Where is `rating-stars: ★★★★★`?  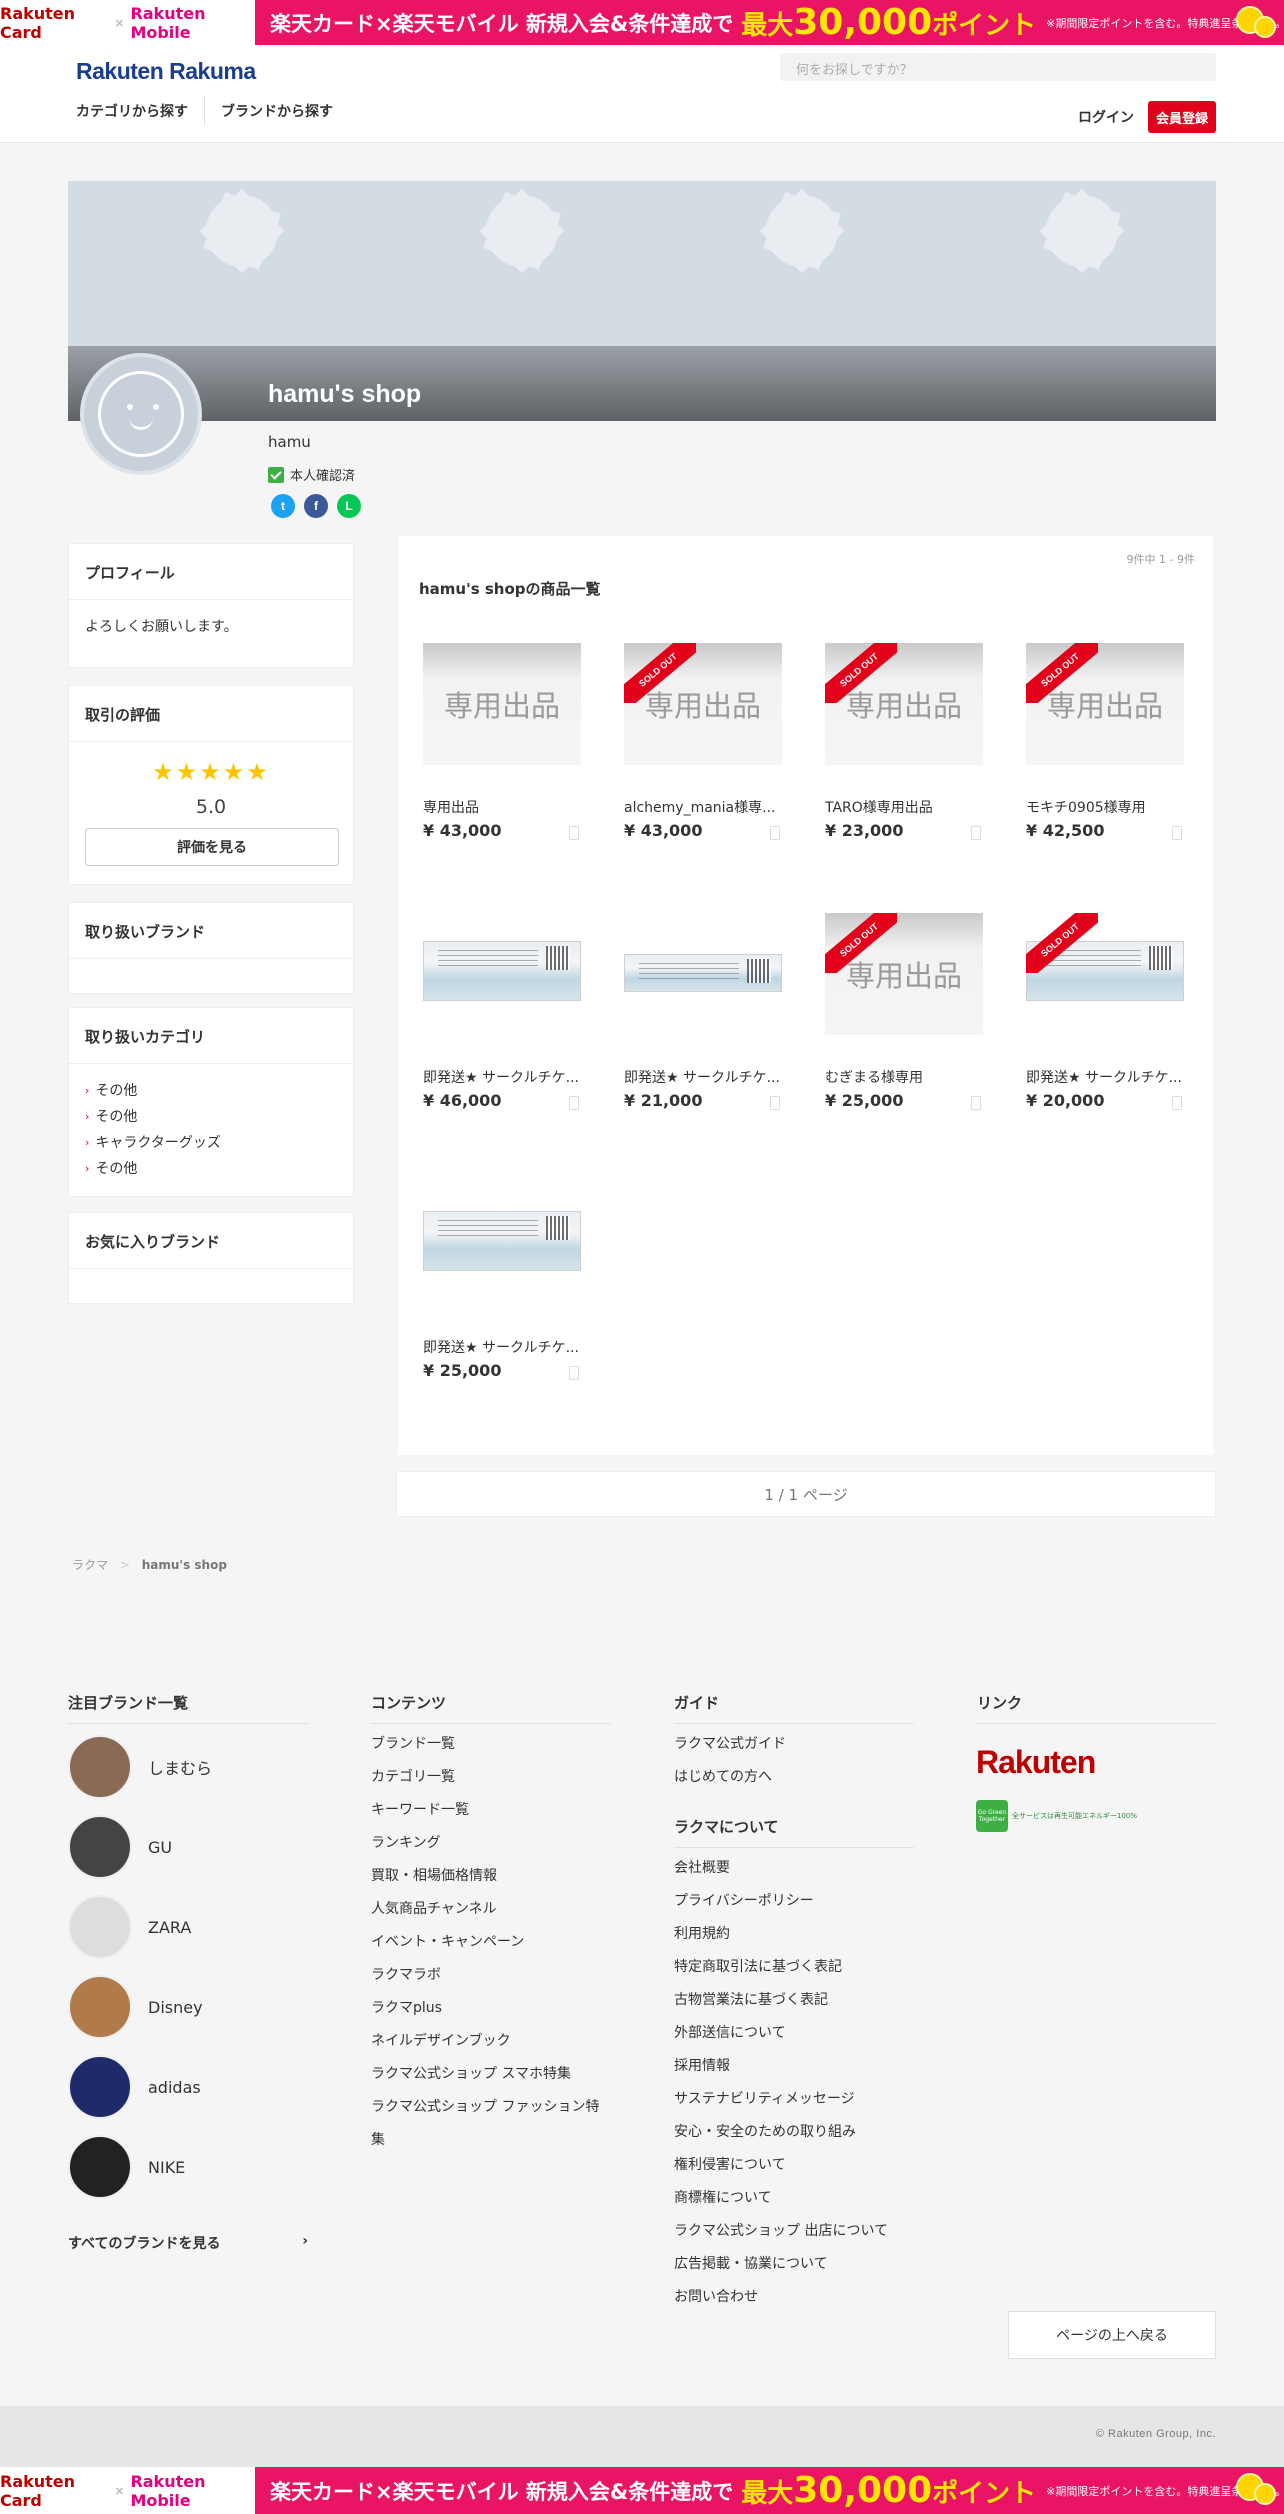 rating-stars: ★★★★★ is located at coordinates (211, 772).